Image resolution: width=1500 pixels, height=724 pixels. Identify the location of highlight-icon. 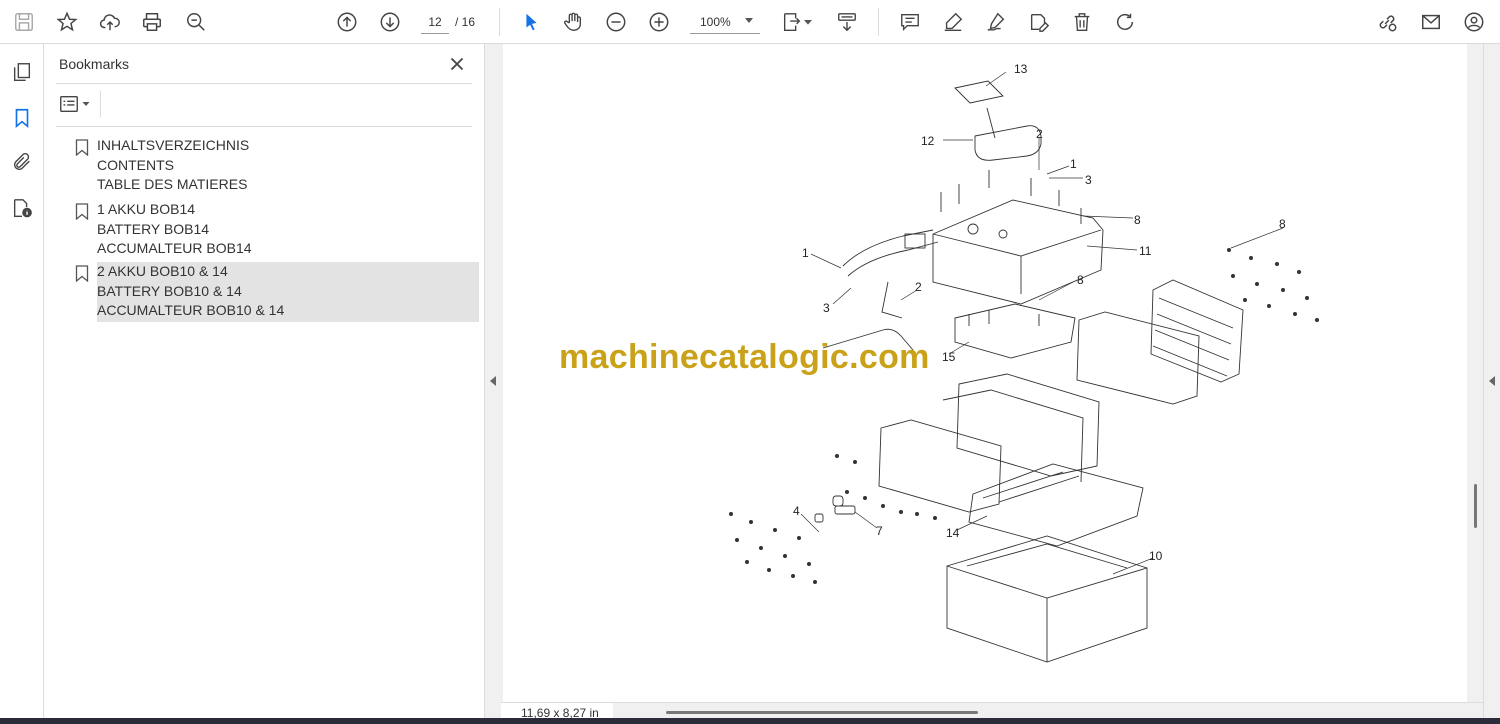
(953, 22).